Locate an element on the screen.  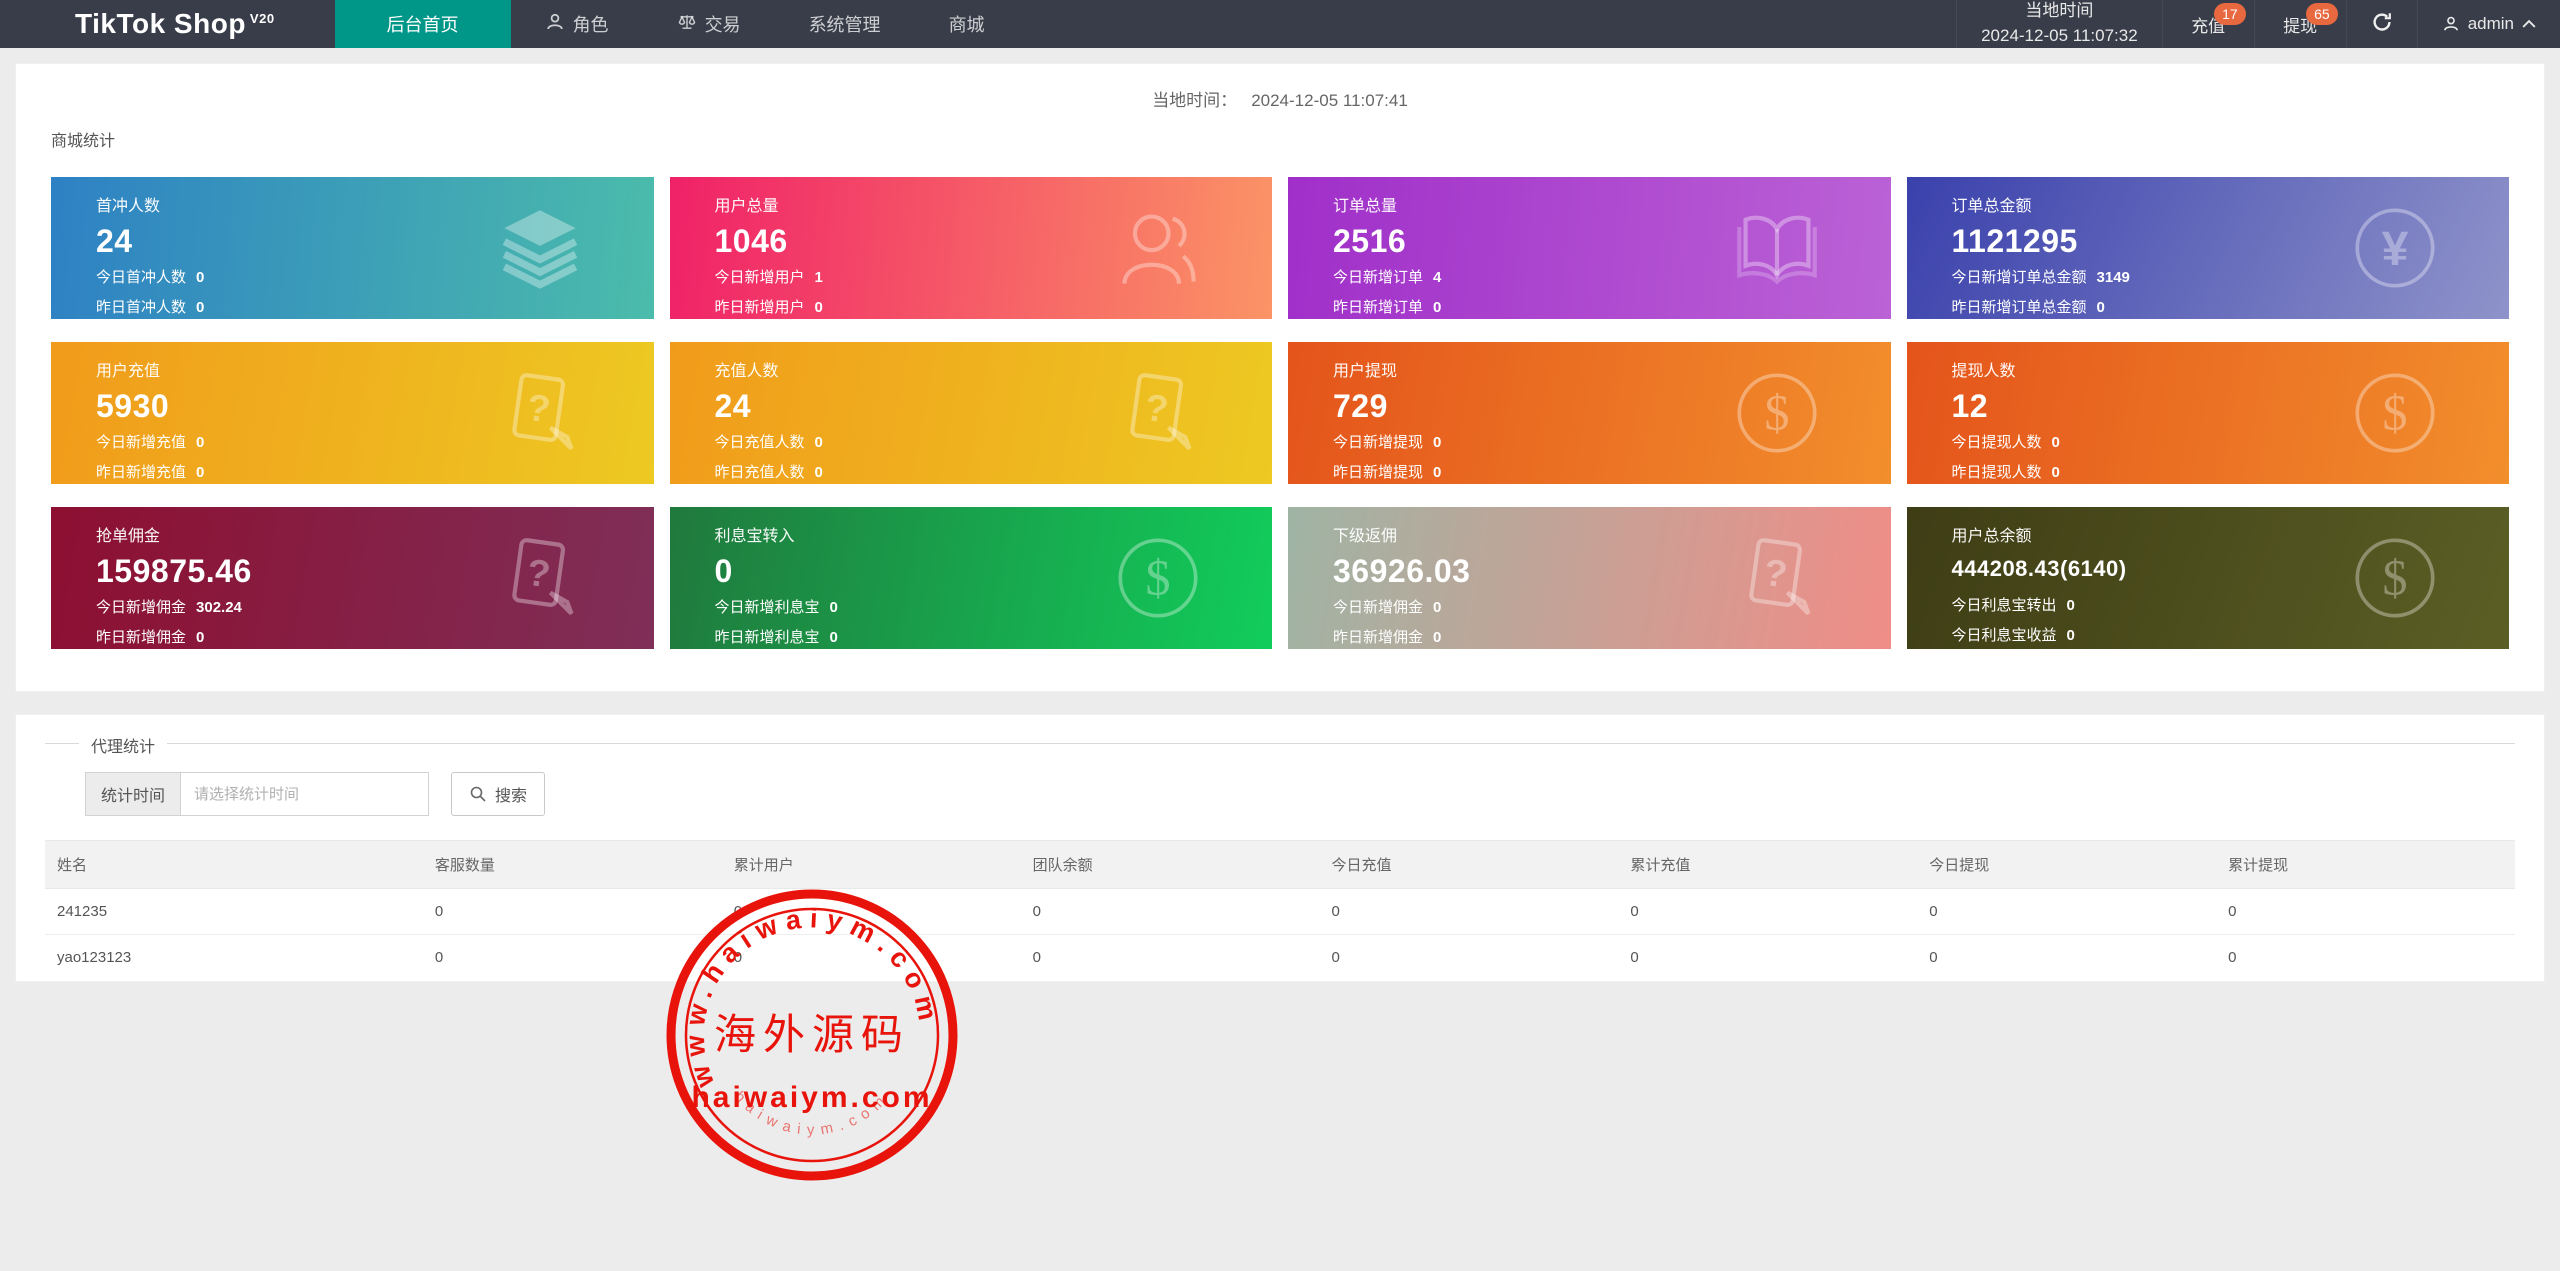
local-time-value: 2024-12-05 11:07:32 is located at coordinates (2059, 35).